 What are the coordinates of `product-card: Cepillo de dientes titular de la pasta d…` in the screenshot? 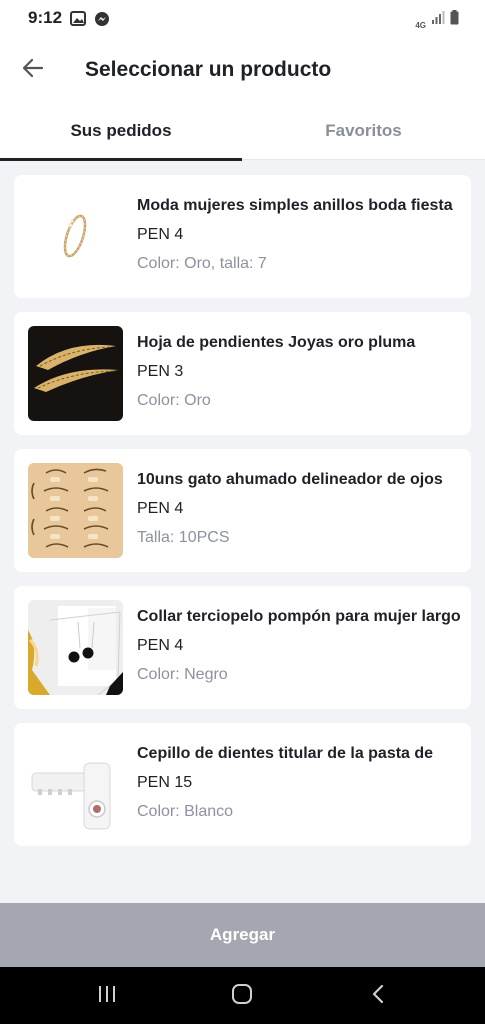 It's located at (242, 784).